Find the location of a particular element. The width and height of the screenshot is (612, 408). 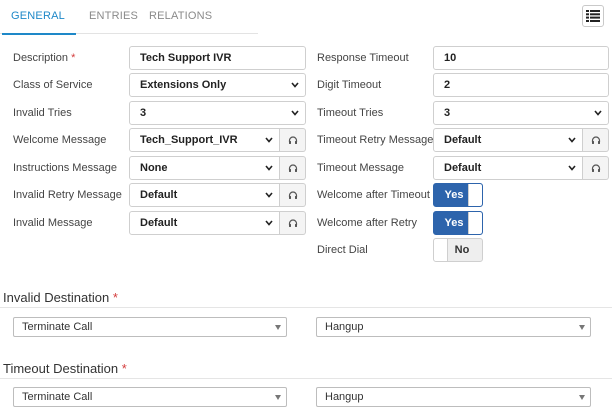

welcome-after-timeout-label: Welcome after Timeout is located at coordinates (373, 195).